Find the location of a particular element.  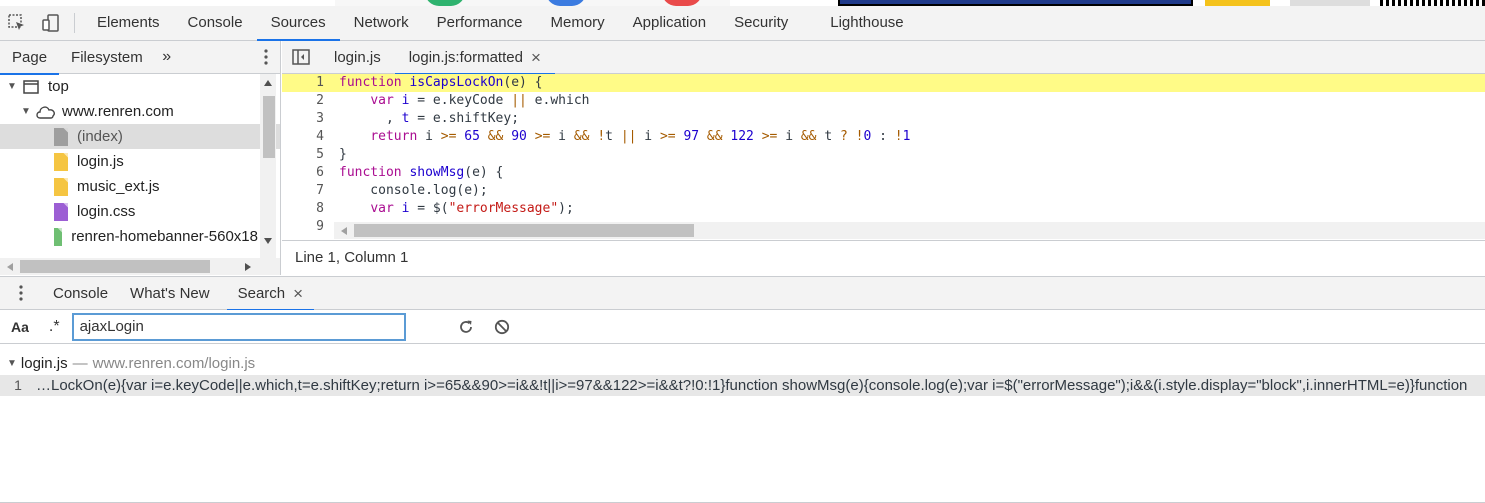

tab-performance: Performance is located at coordinates (480, 23).